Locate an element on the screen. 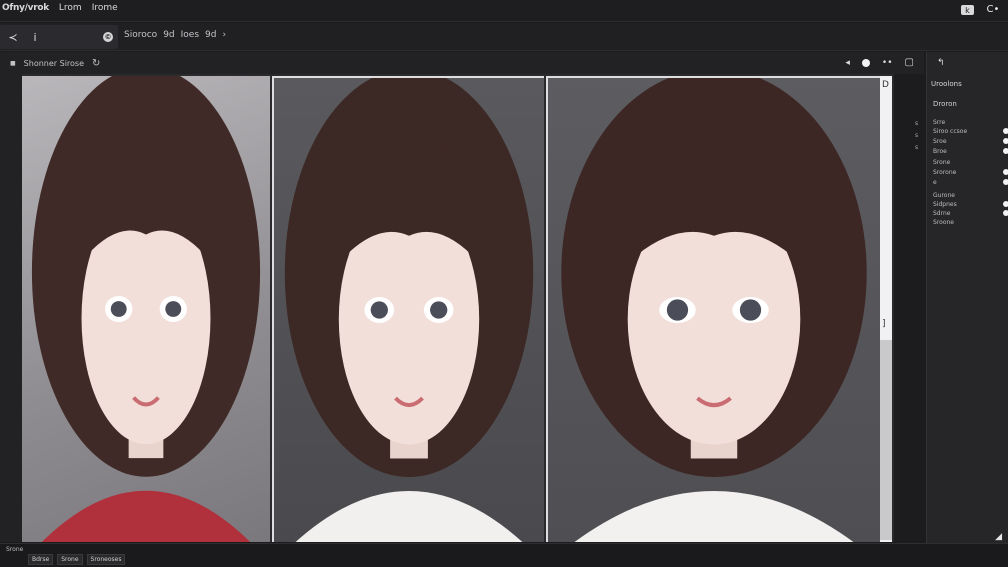 This screenshot has height=567, width=1008. status-tab: Srone is located at coordinates (70, 559).